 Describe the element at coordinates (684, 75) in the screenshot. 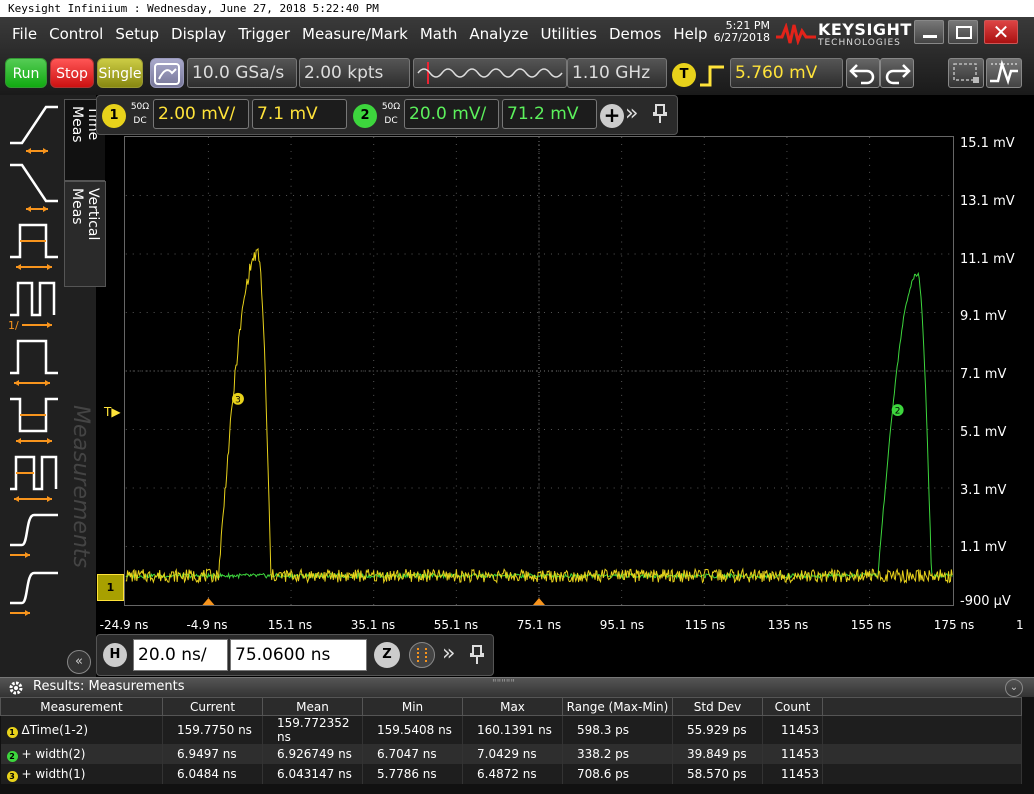

I see `trigger-badge: T` at that location.